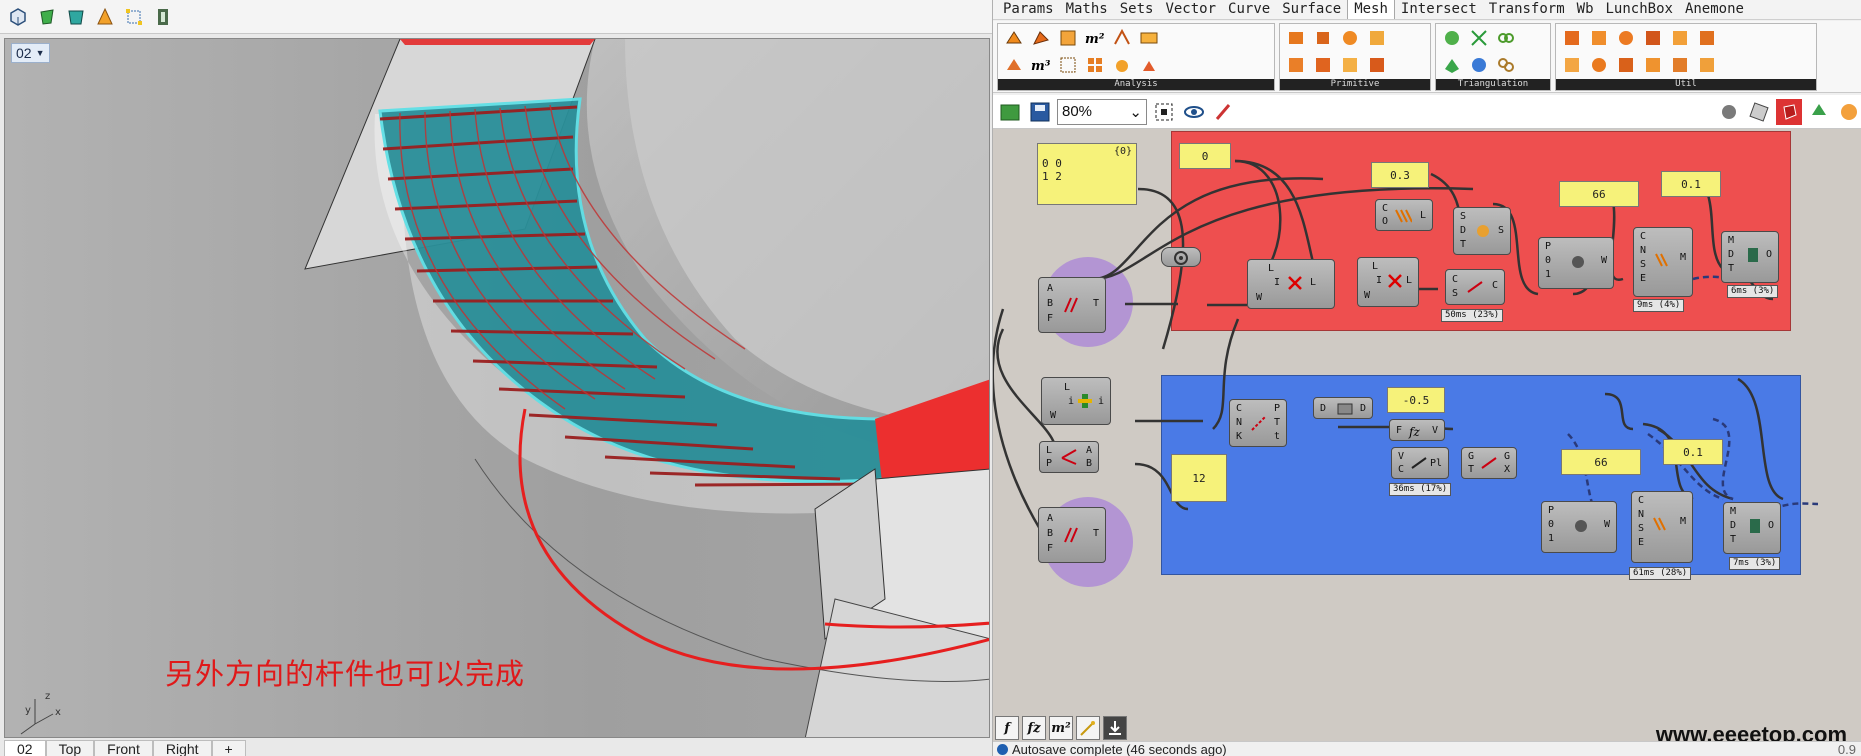  I want to click on mesh-faces-icon, so click(1095, 65).